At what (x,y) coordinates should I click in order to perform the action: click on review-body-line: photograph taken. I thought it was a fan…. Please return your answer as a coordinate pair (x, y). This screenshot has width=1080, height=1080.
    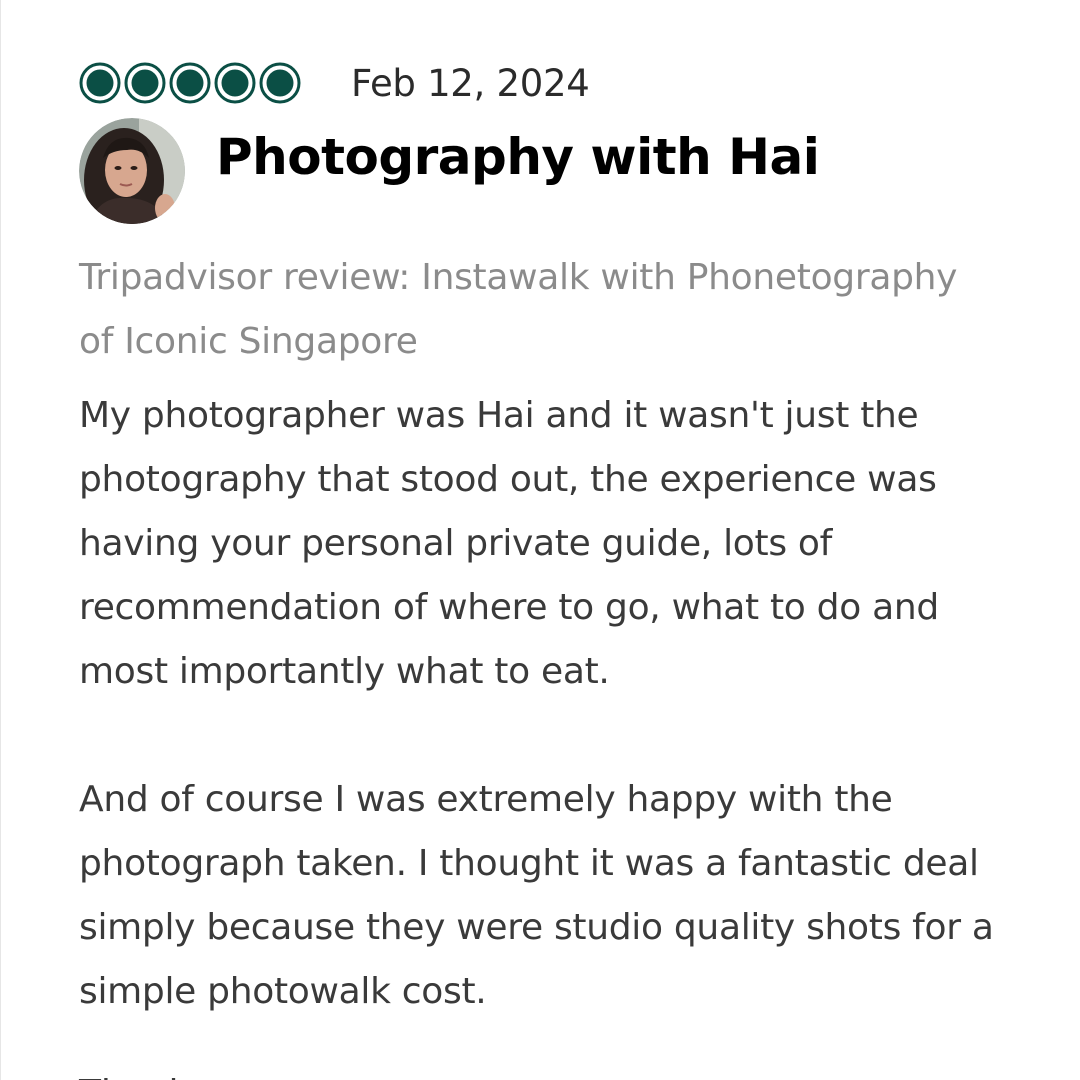
    Looking at the image, I should click on (529, 863).